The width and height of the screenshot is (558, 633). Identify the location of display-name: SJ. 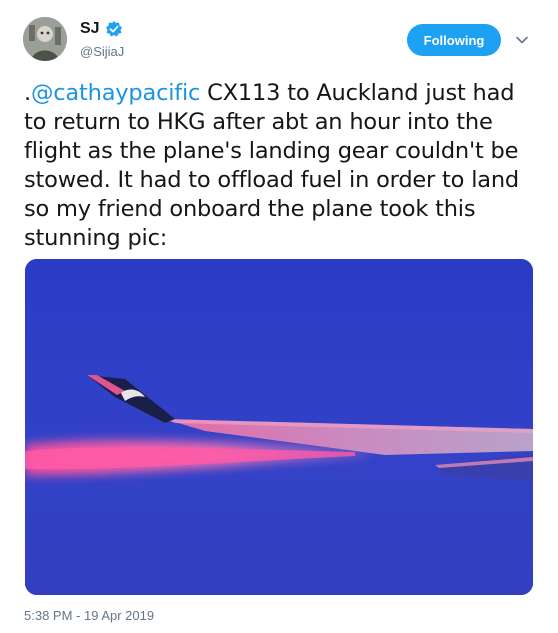
(90, 29).